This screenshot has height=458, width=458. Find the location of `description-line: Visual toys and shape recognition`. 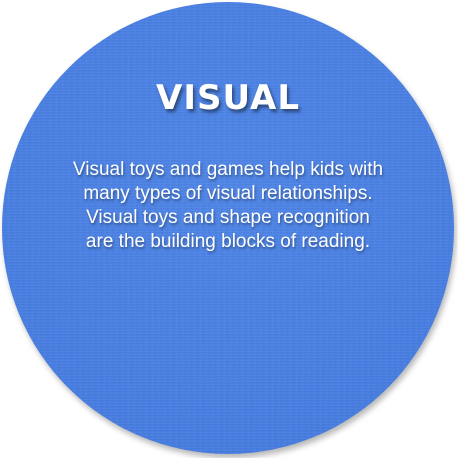

description-line: Visual toys and shape recognition is located at coordinates (228, 217).